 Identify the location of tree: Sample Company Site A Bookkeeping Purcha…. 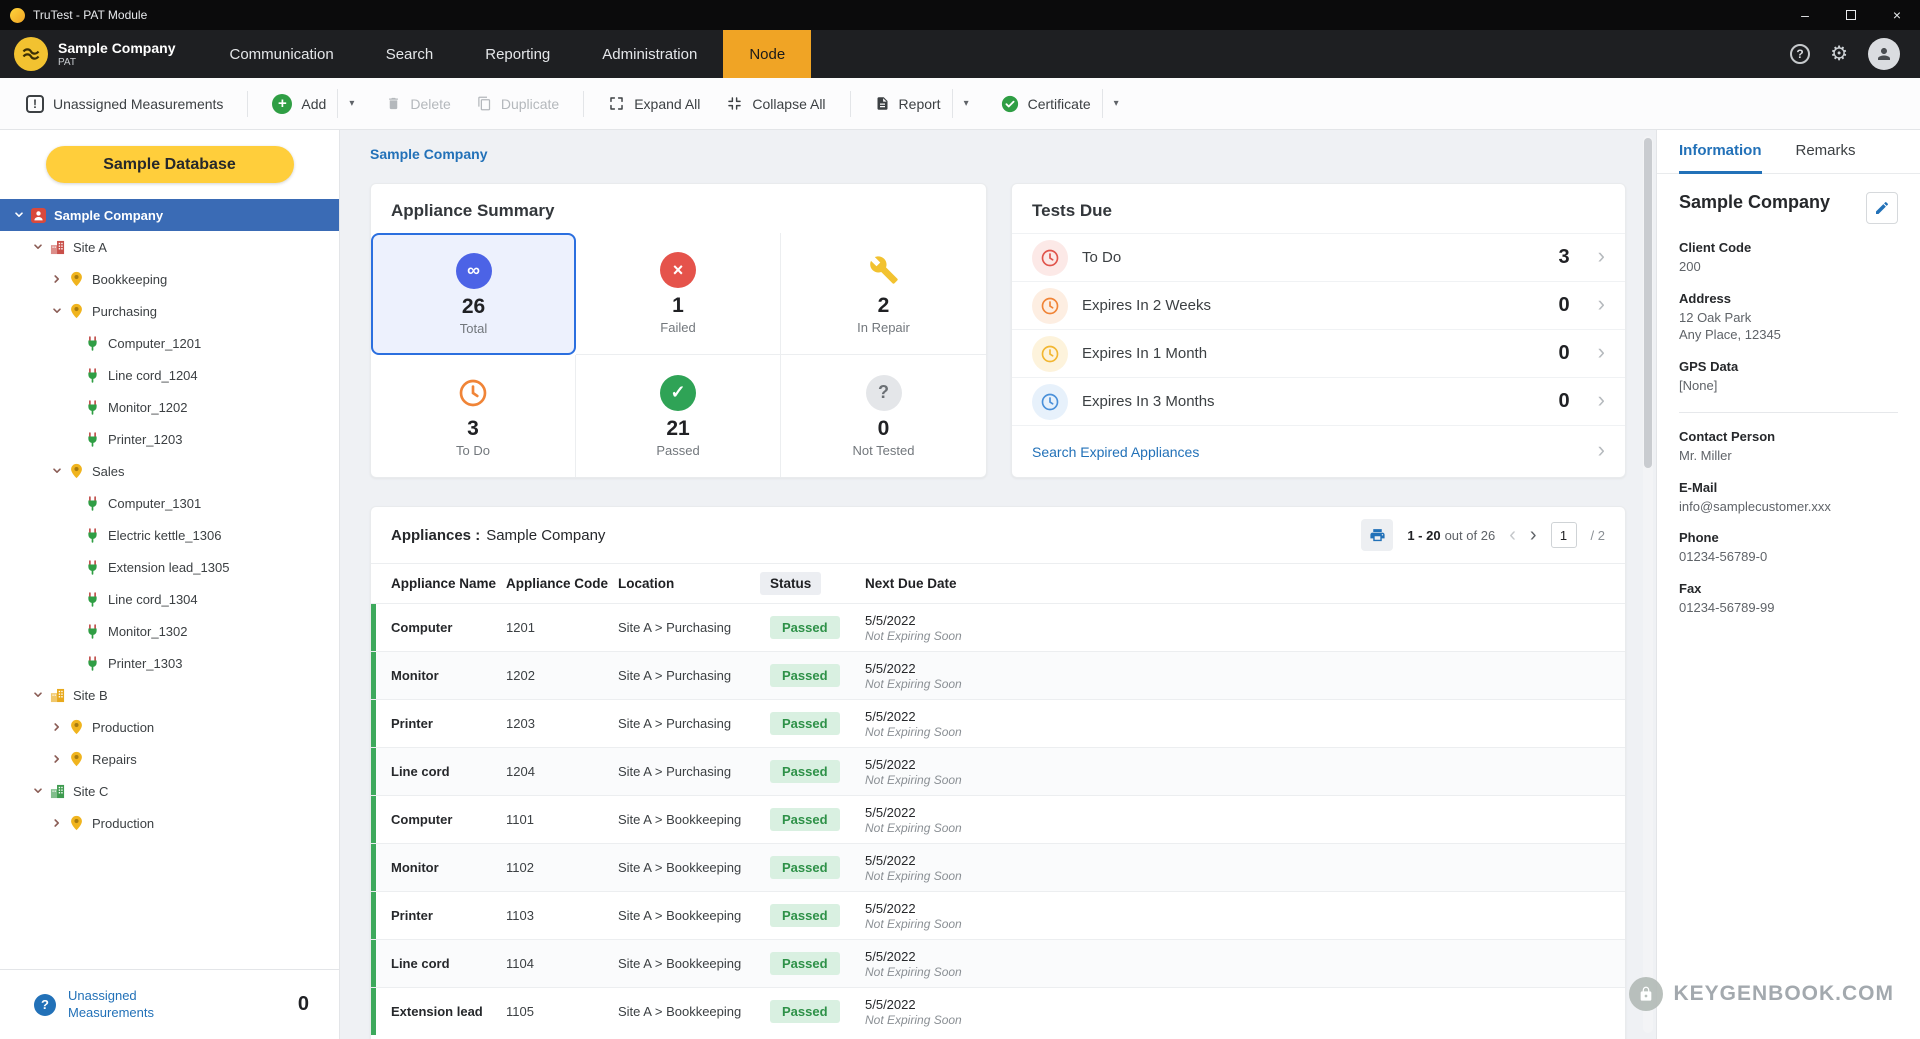
(169, 619).